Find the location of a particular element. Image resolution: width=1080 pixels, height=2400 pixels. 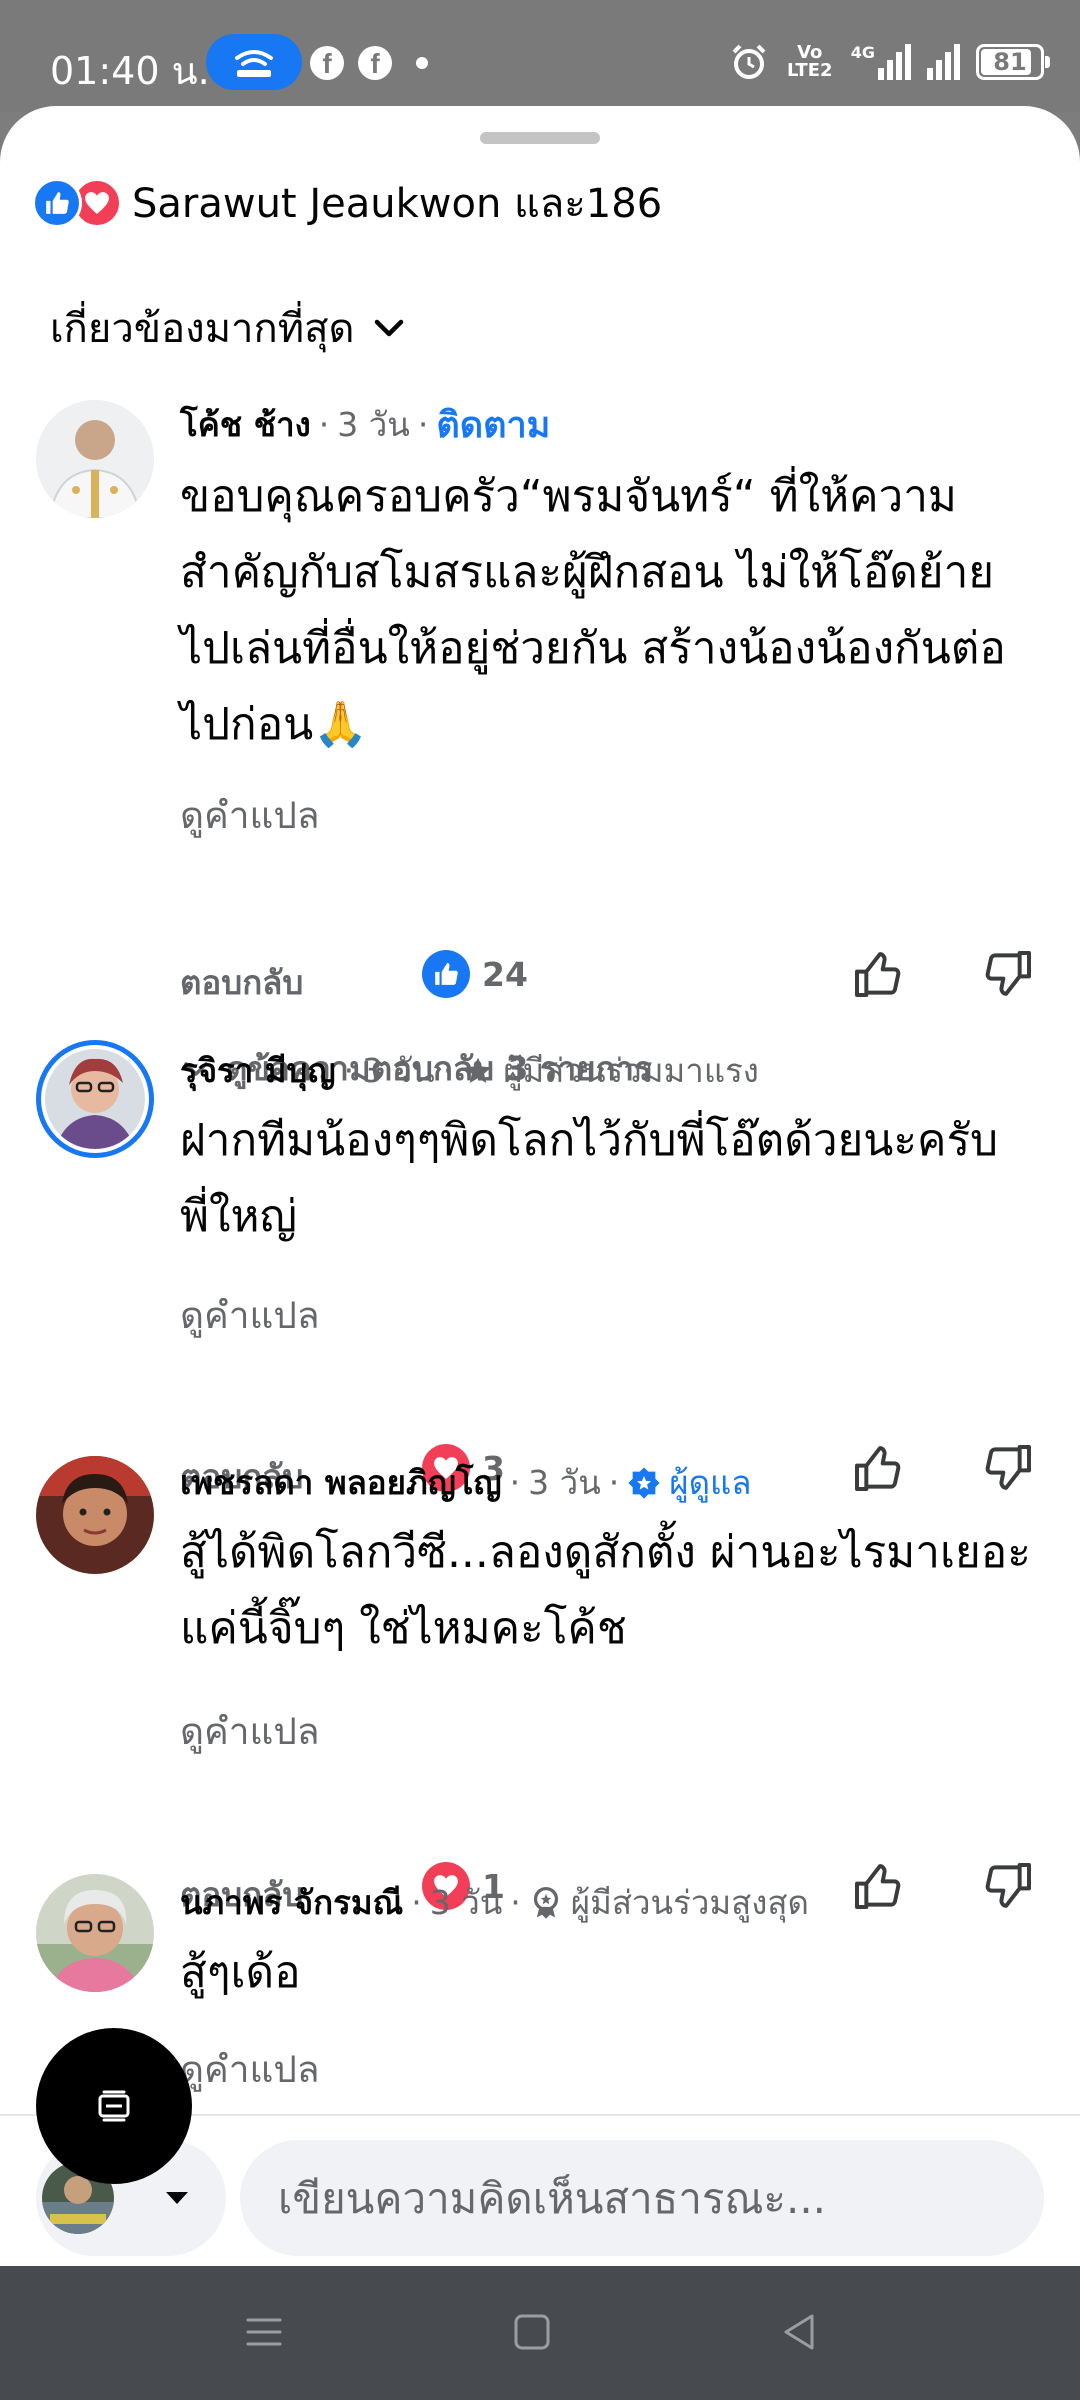

sort-dropdown: เกี่ยวข้องมากที่สุด is located at coordinates (229, 328).